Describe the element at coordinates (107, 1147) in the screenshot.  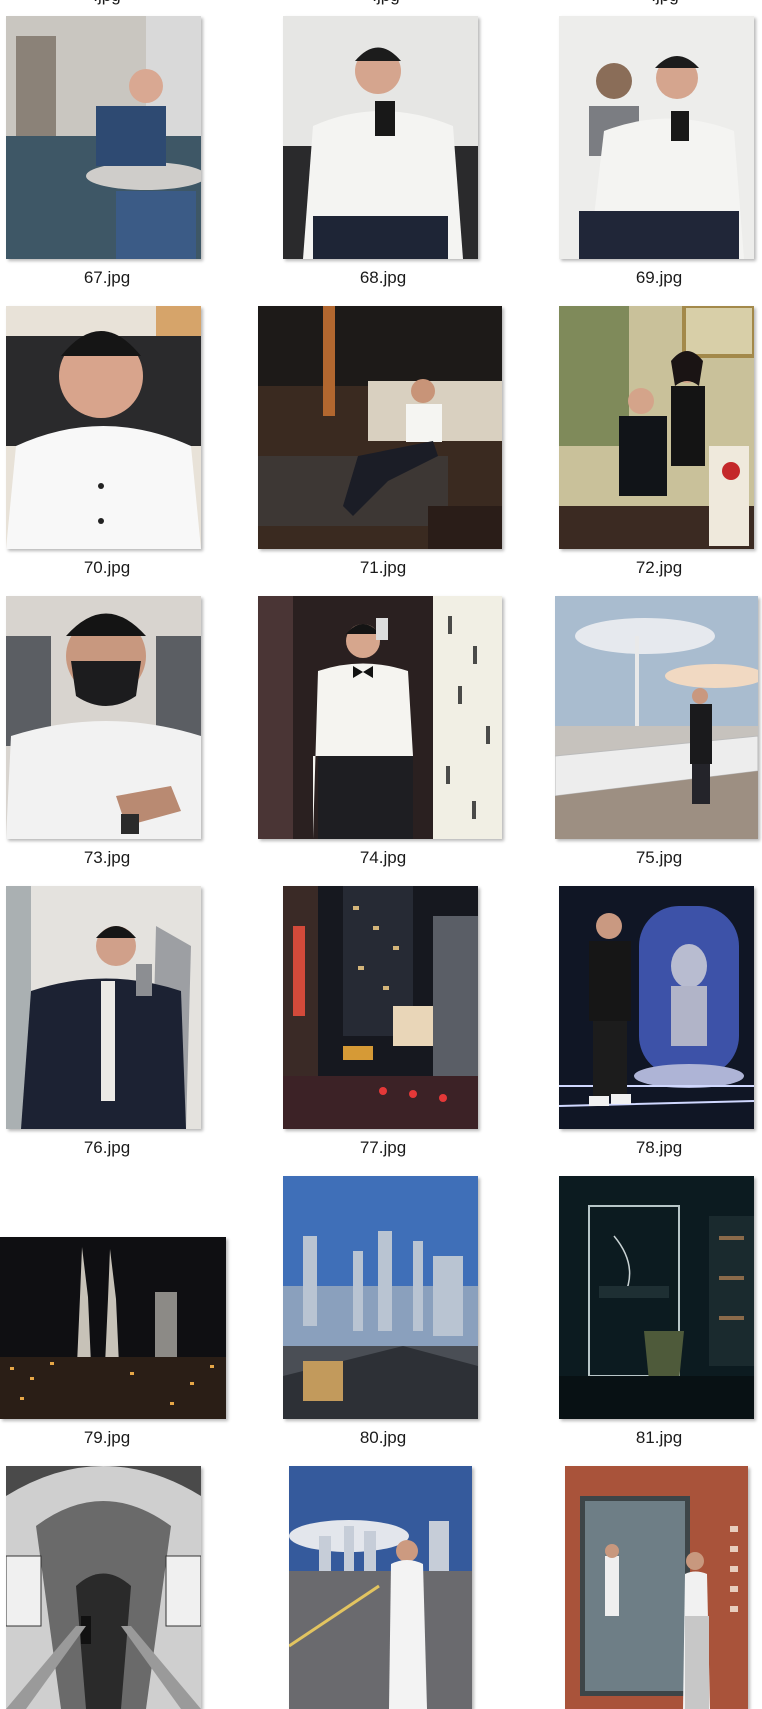
I see `file-name-76: 76.jpg` at that location.